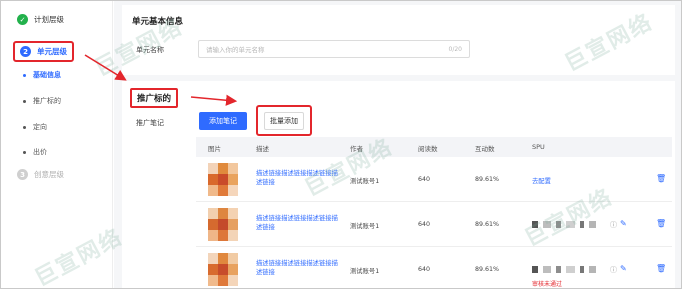 The width and height of the screenshot is (682, 289). I want to click on col-spu: SPU, so click(538, 147).